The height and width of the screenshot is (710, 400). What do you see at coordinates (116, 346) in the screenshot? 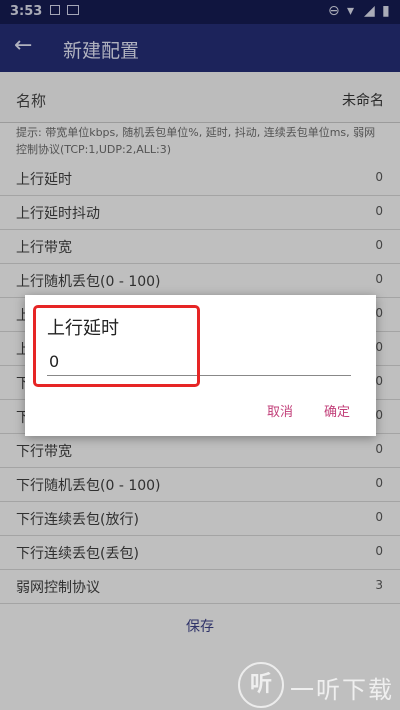
I see `highlight-box` at bounding box center [116, 346].